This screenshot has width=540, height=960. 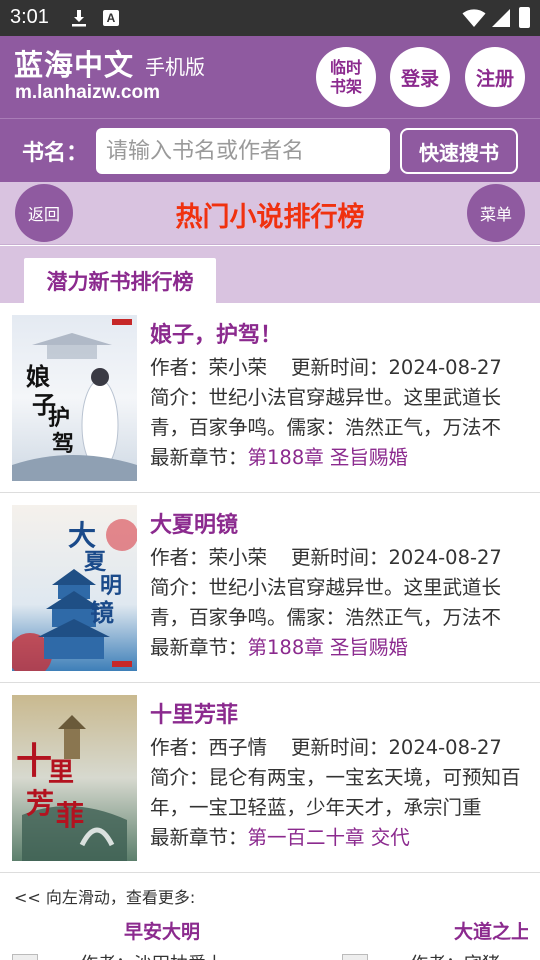 What do you see at coordinates (59, 418) in the screenshot?
I see `cover-title-char: 护` at bounding box center [59, 418].